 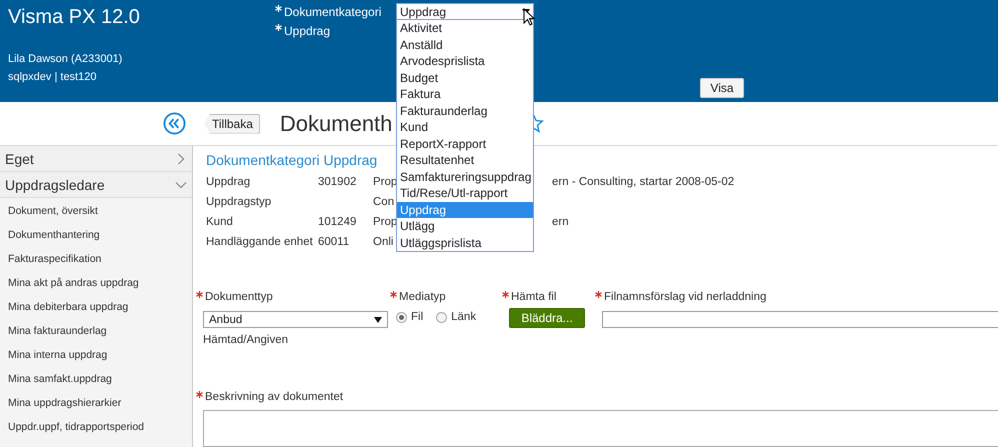 I want to click on info-text: 101249, so click(x=337, y=222).